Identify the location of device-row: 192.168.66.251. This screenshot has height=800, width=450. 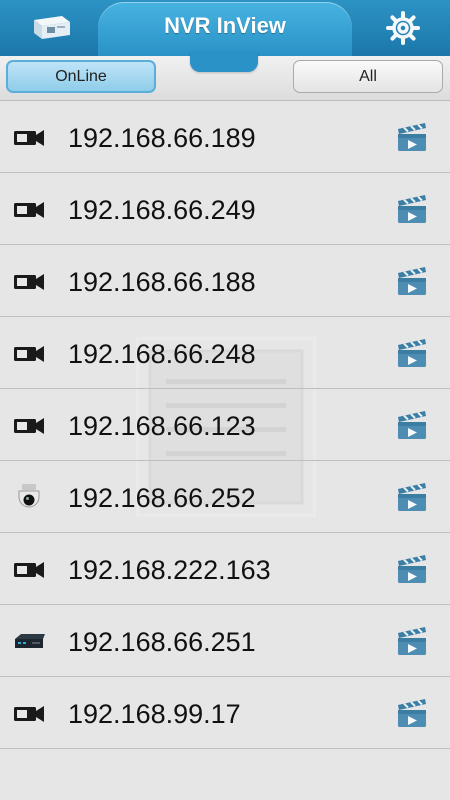
(225, 641).